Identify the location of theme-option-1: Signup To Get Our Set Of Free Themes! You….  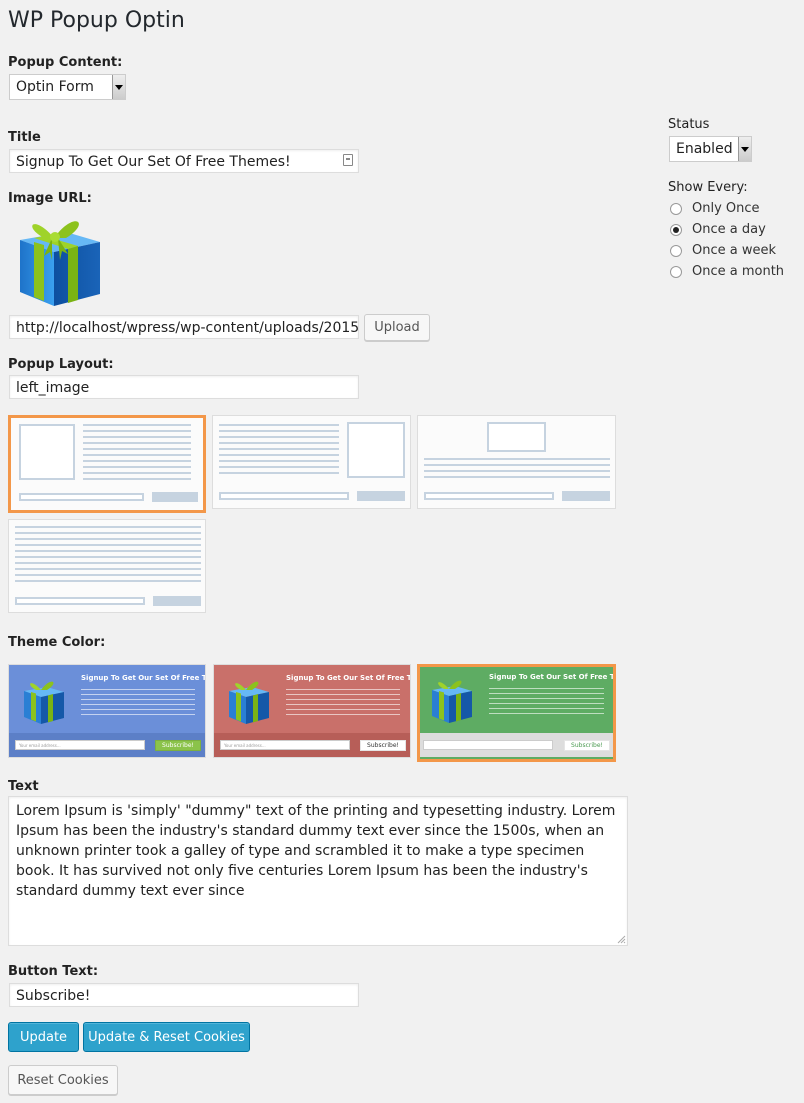
(107, 711).